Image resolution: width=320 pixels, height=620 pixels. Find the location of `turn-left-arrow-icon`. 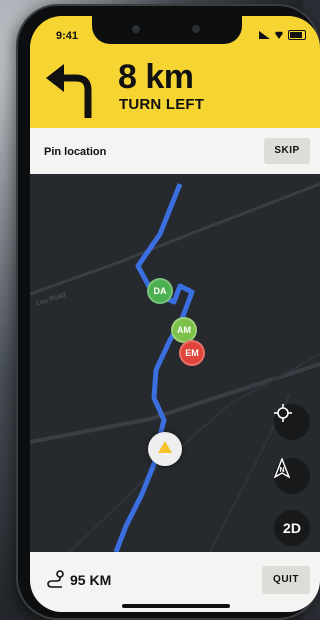

turn-left-arrow-icon is located at coordinates (69, 91).